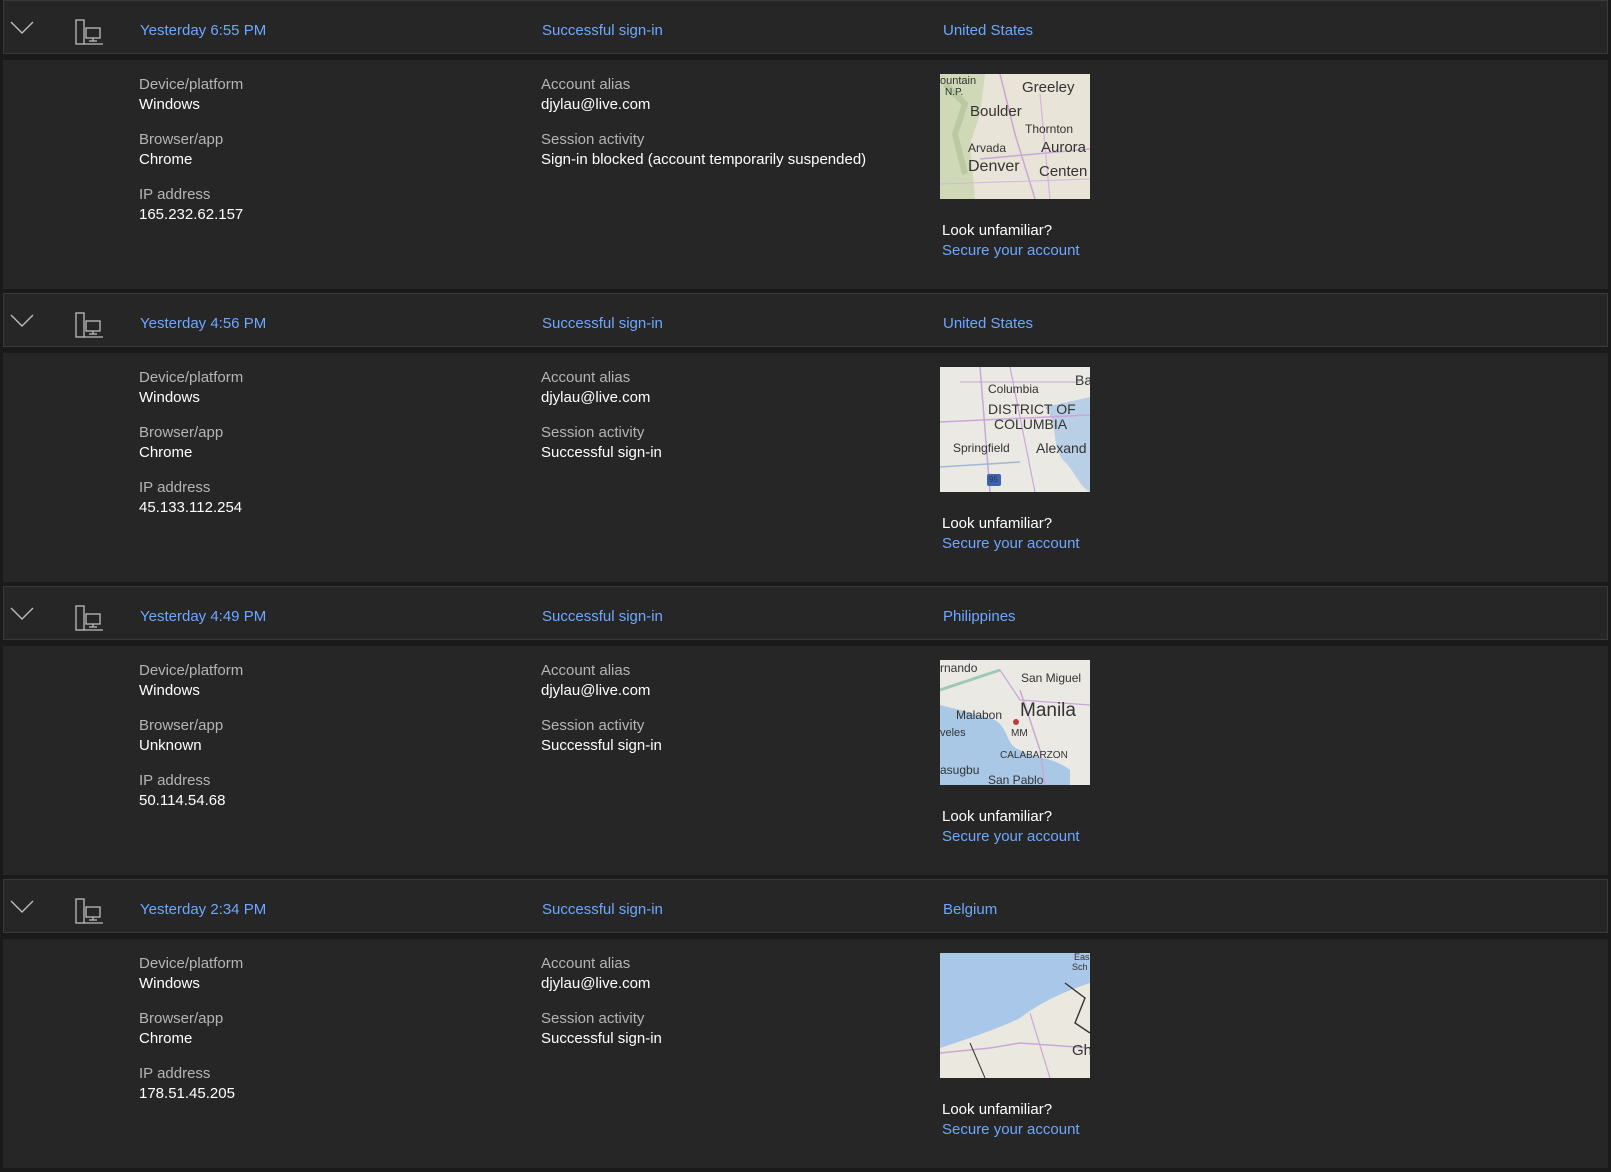  What do you see at coordinates (203, 909) in the screenshot?
I see `sign-in-time: Yesterday 2:34 PM` at bounding box center [203, 909].